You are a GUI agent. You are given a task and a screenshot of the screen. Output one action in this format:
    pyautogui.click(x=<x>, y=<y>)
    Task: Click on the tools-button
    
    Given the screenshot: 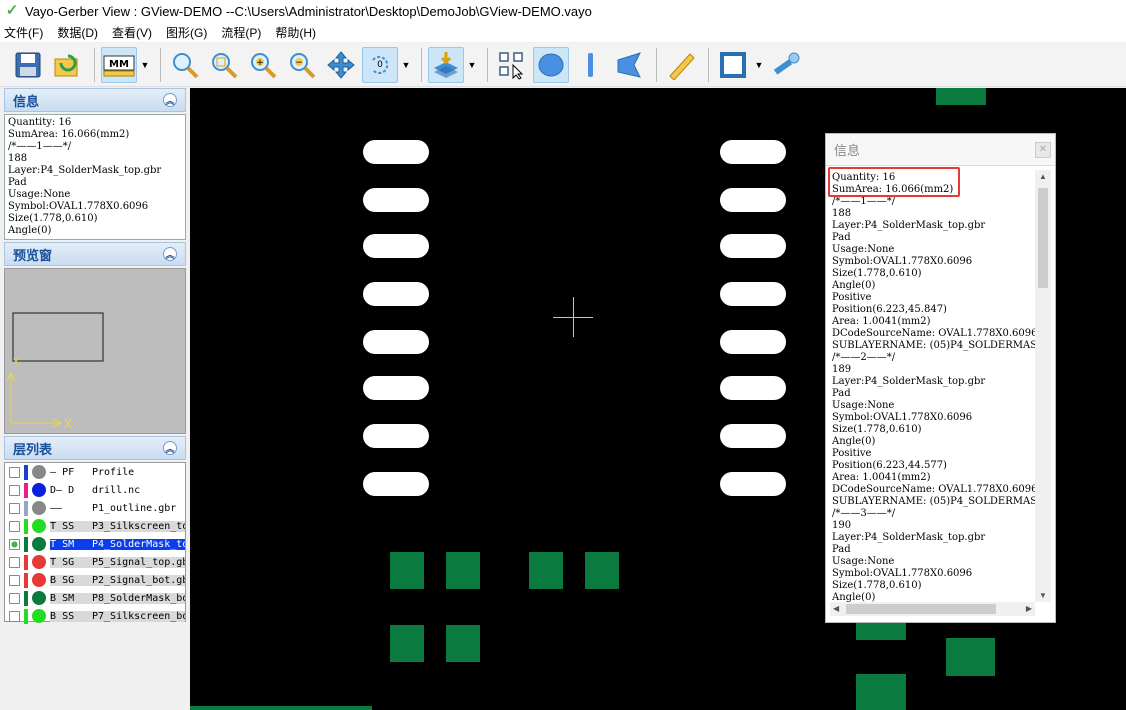 What is the action you would take?
    pyautogui.click(x=786, y=65)
    